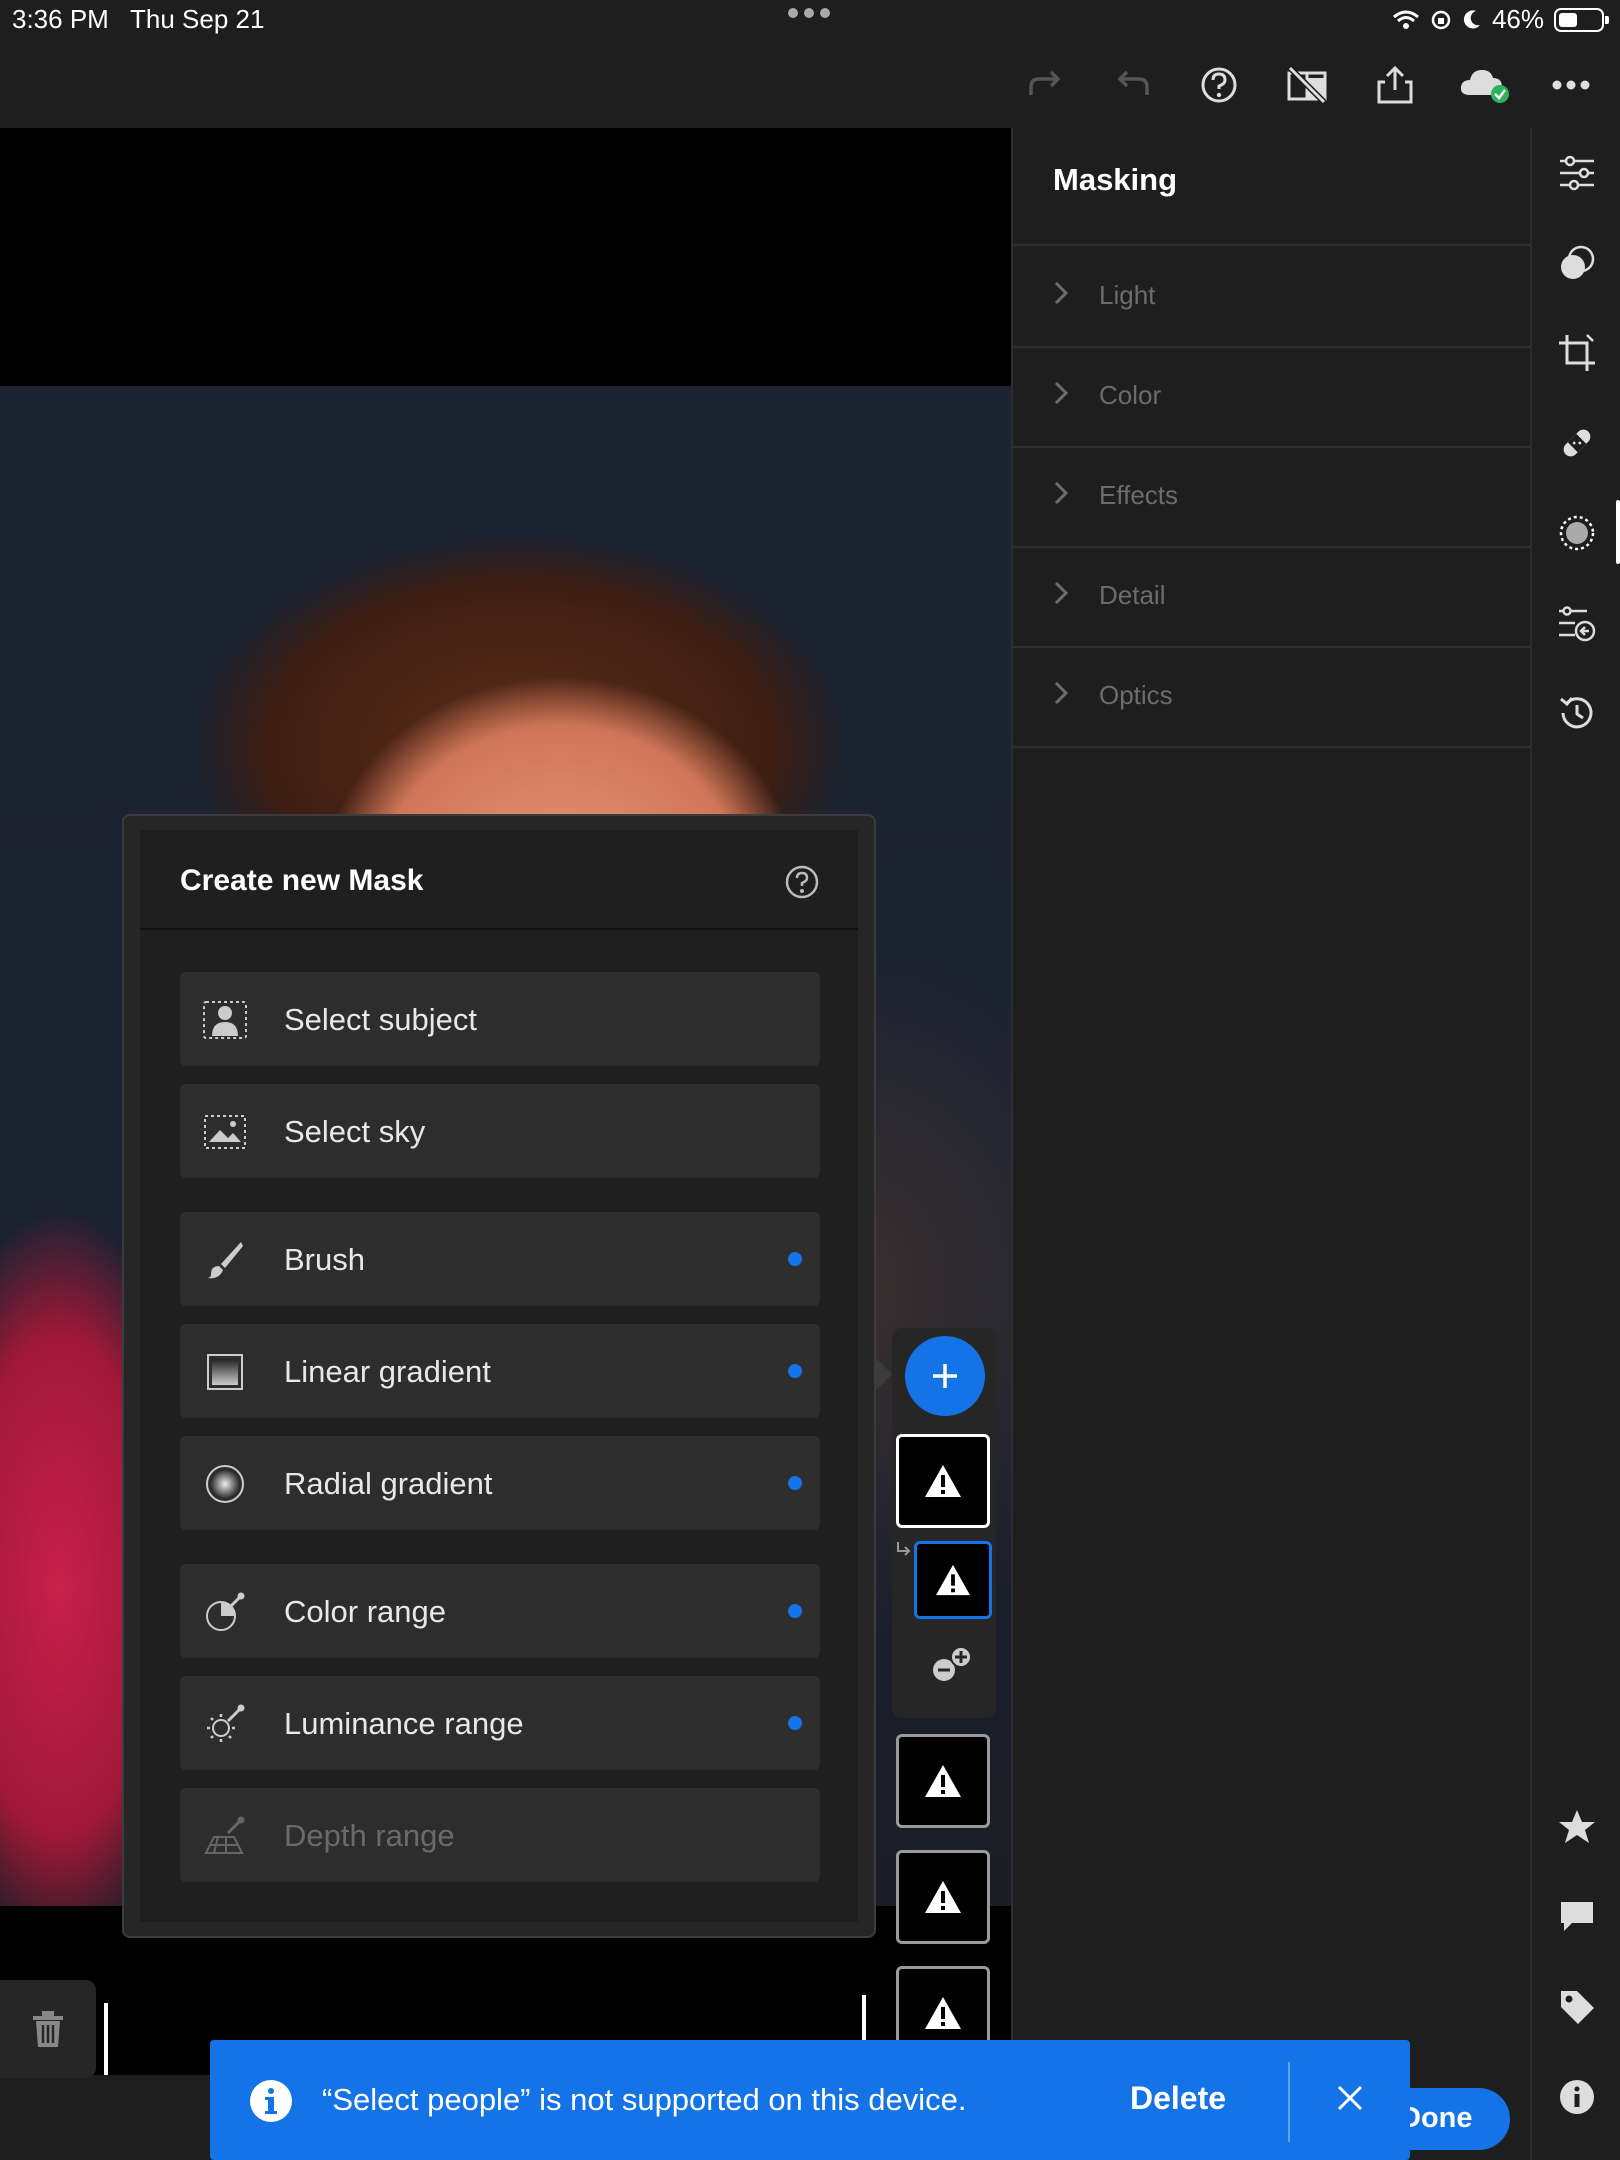  I want to click on tag-icon, so click(1577, 2007).